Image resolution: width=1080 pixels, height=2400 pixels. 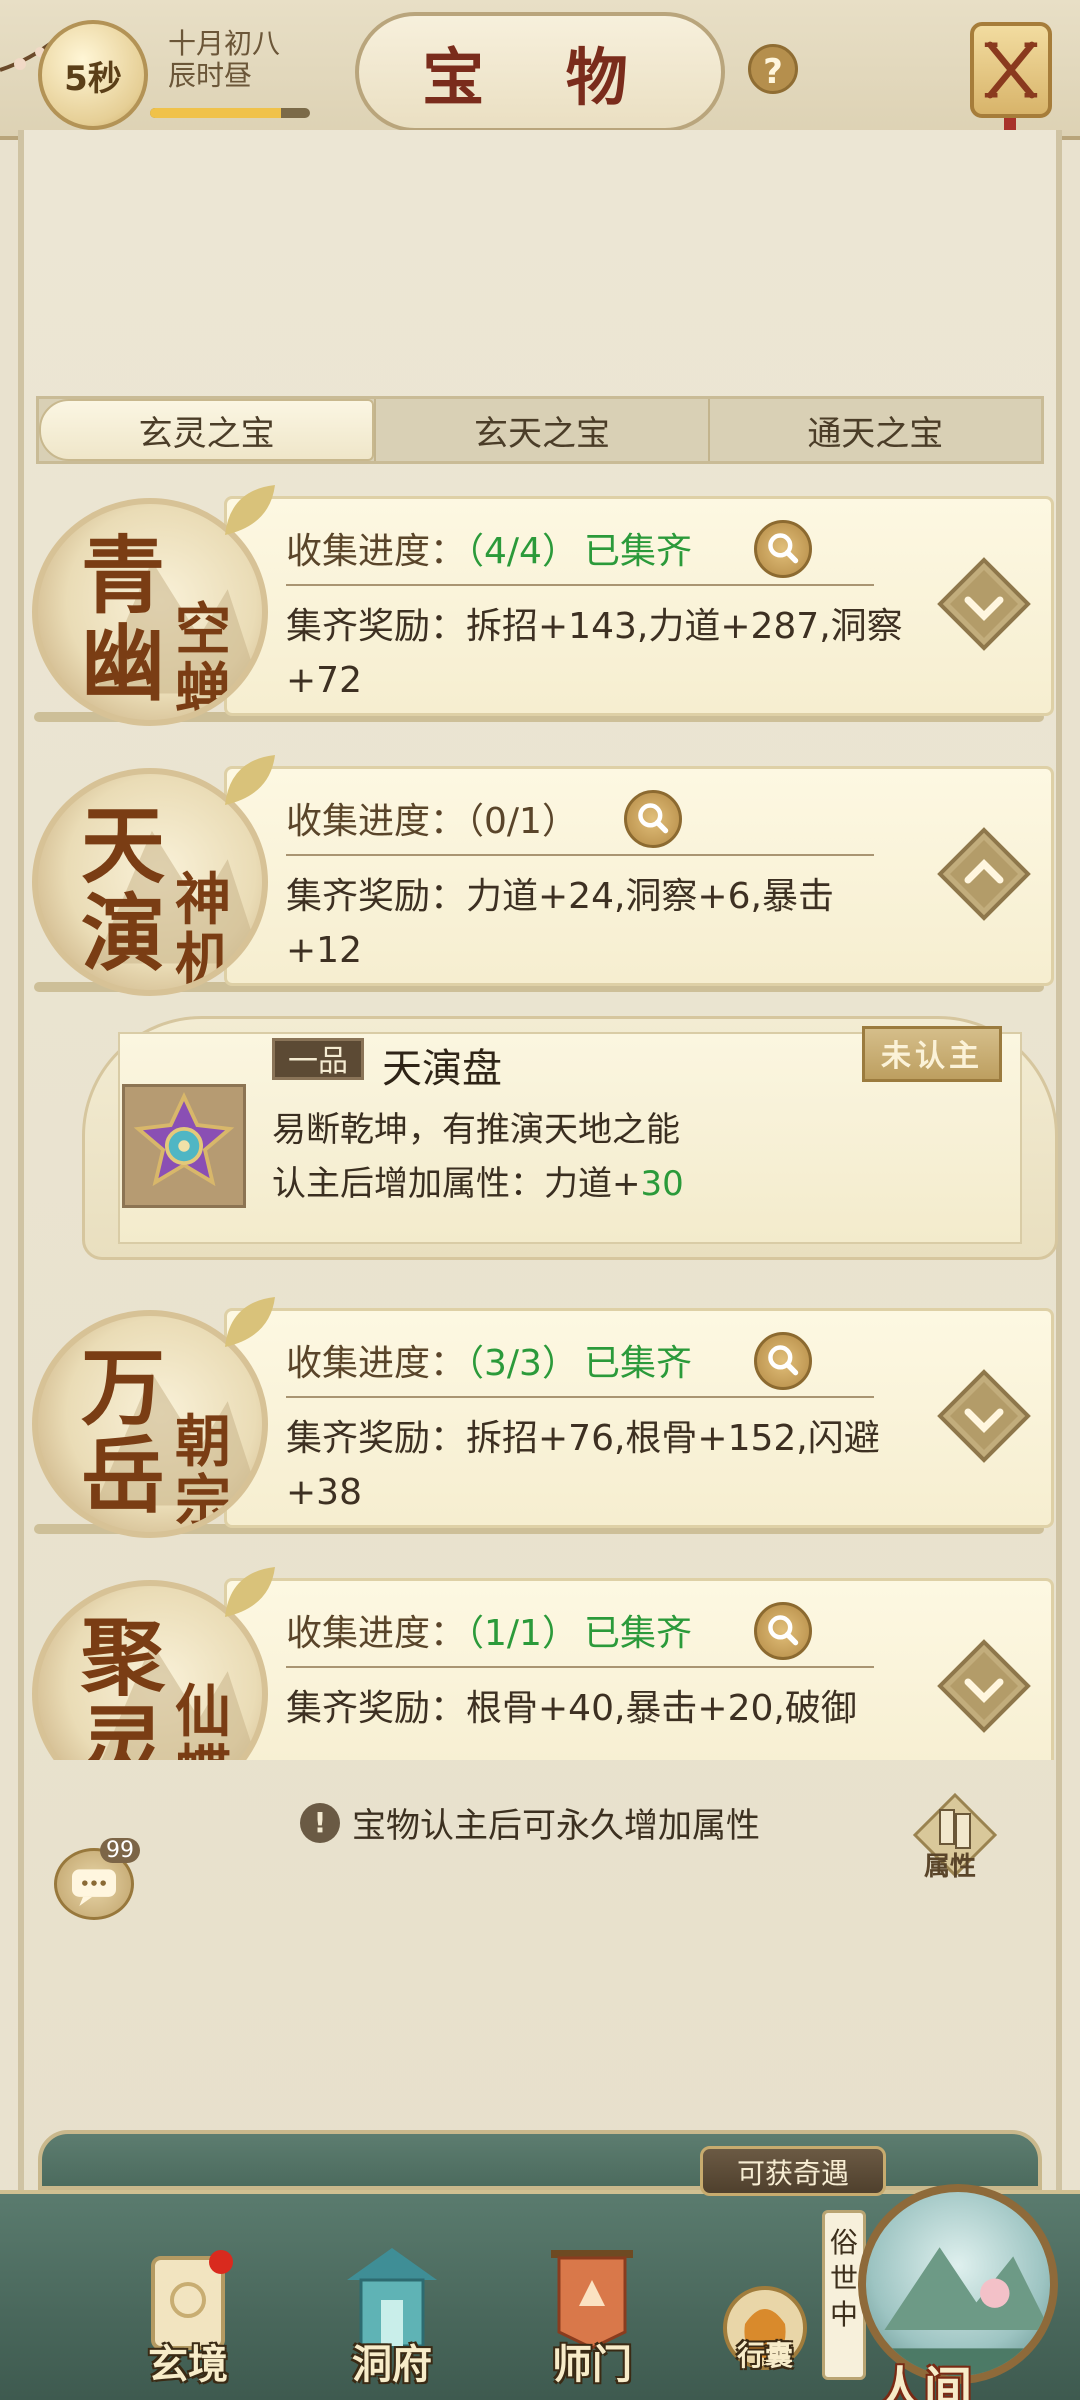 What do you see at coordinates (203, 660) in the screenshot?
I see `set-name-small: 空蝉` at bounding box center [203, 660].